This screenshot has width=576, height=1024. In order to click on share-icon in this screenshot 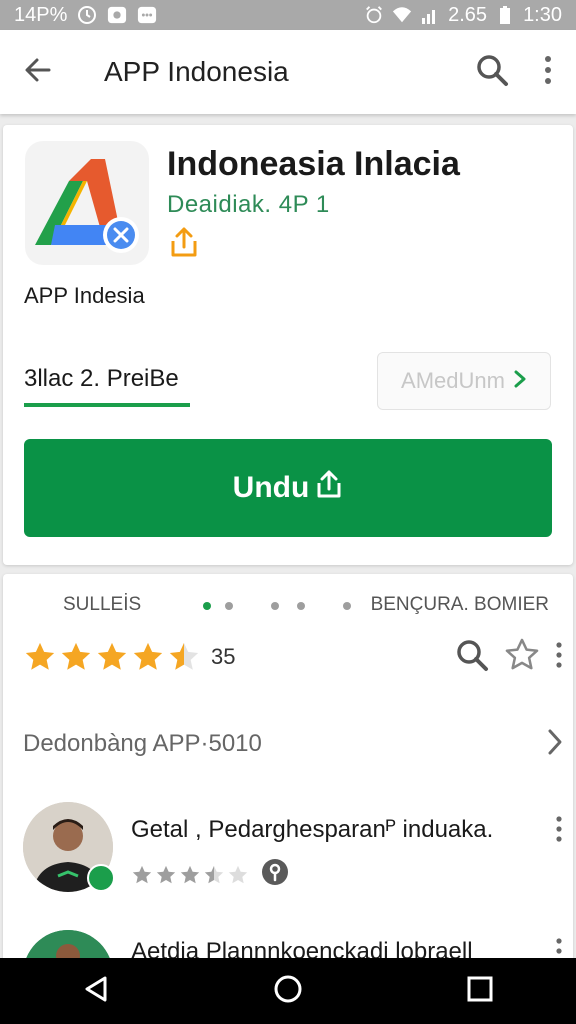, I will do `click(184, 242)`.